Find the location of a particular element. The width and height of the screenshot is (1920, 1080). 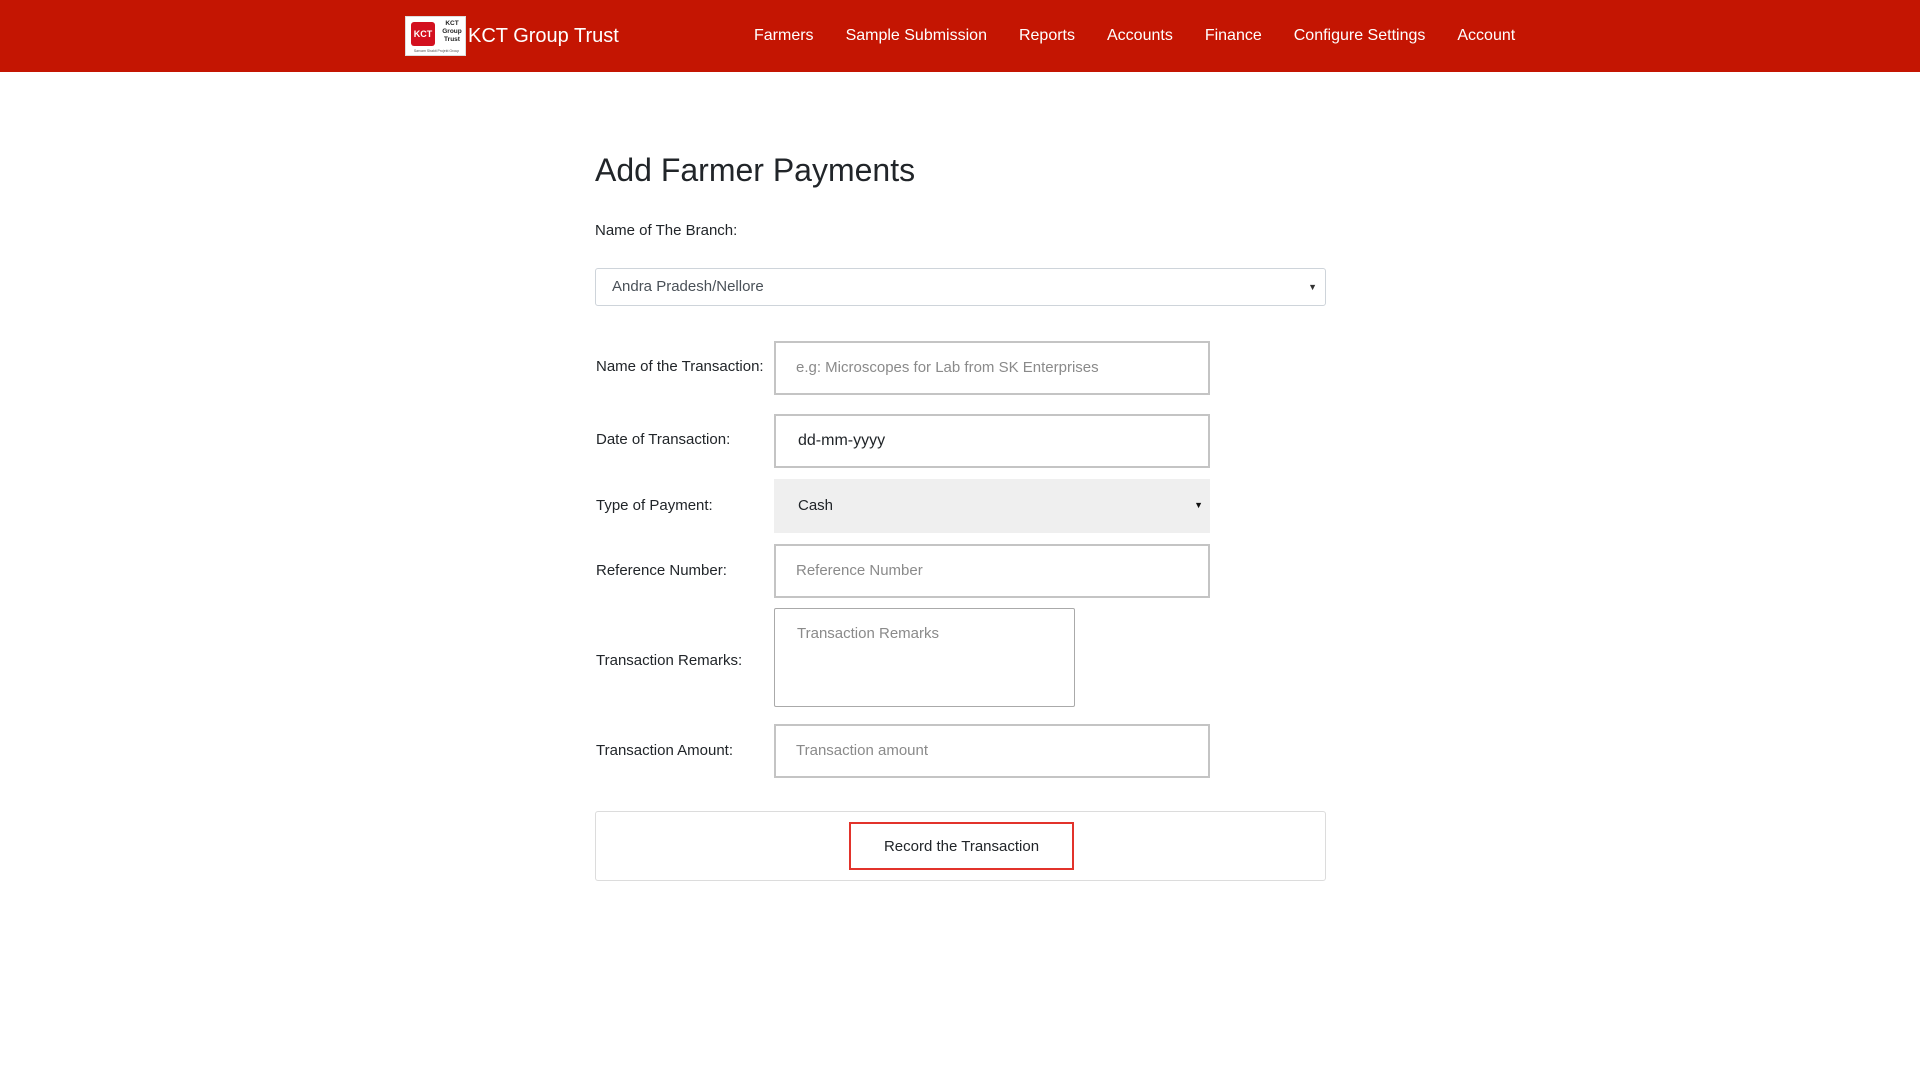

transaction-date-input: dd-mm-yyyy is located at coordinates (992, 441).